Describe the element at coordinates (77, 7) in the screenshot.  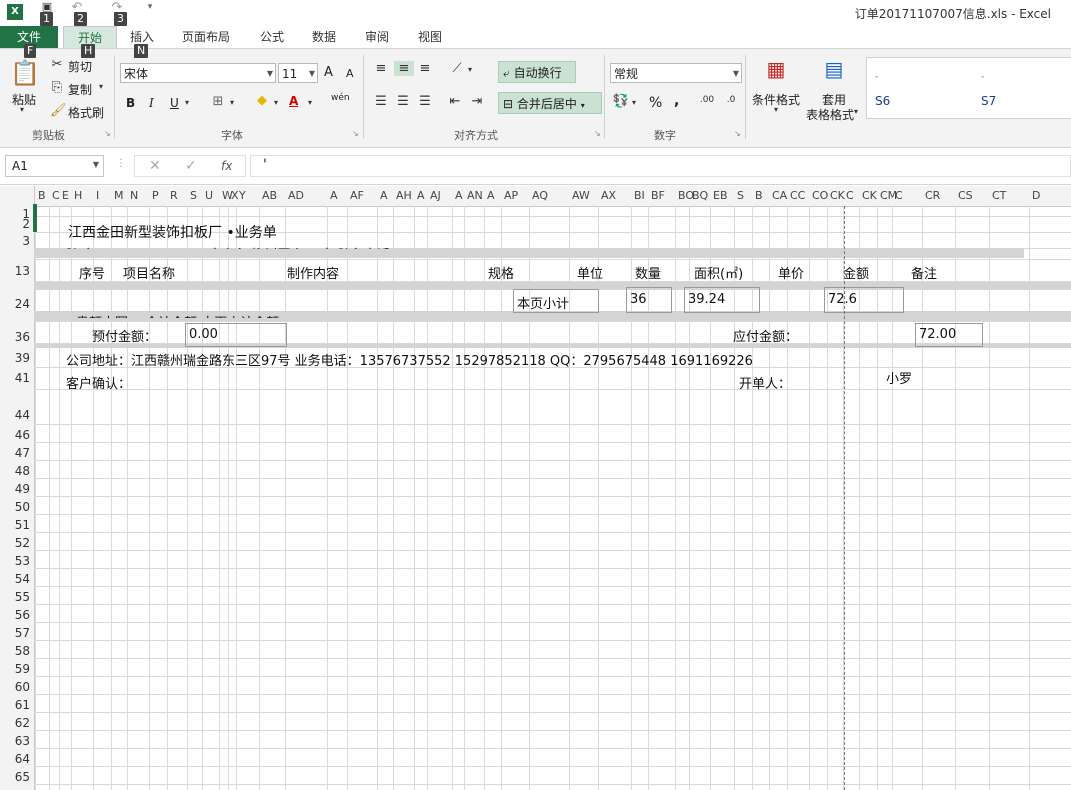
I see `undo-icon: ↶` at that location.